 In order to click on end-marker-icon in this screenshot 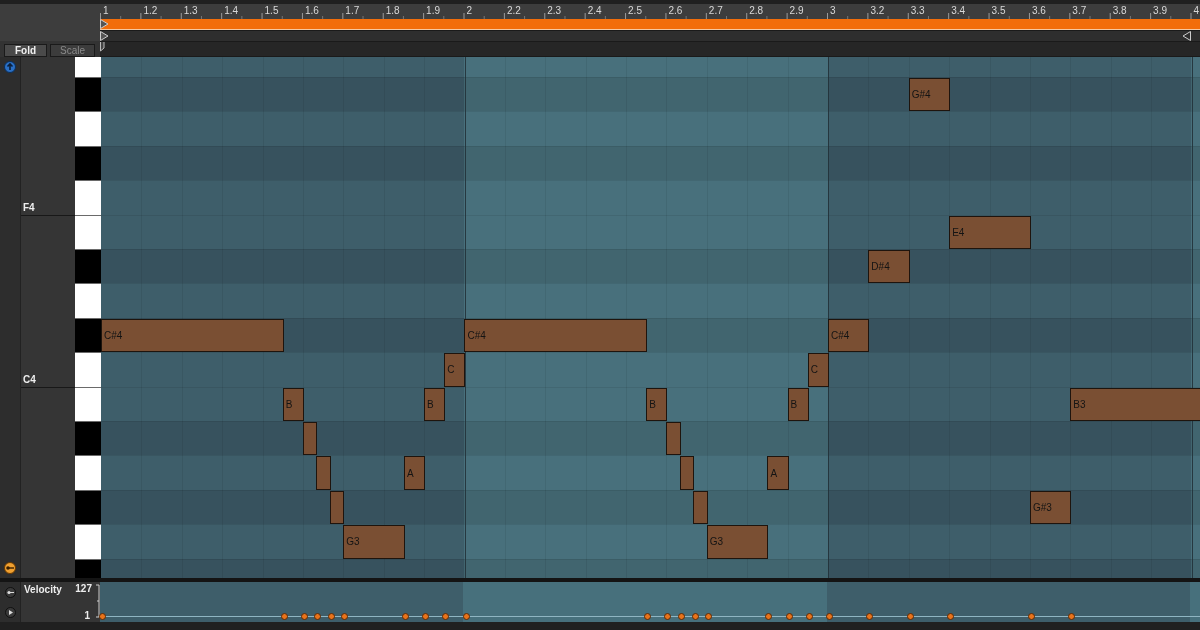, I will do `click(1186, 36)`.